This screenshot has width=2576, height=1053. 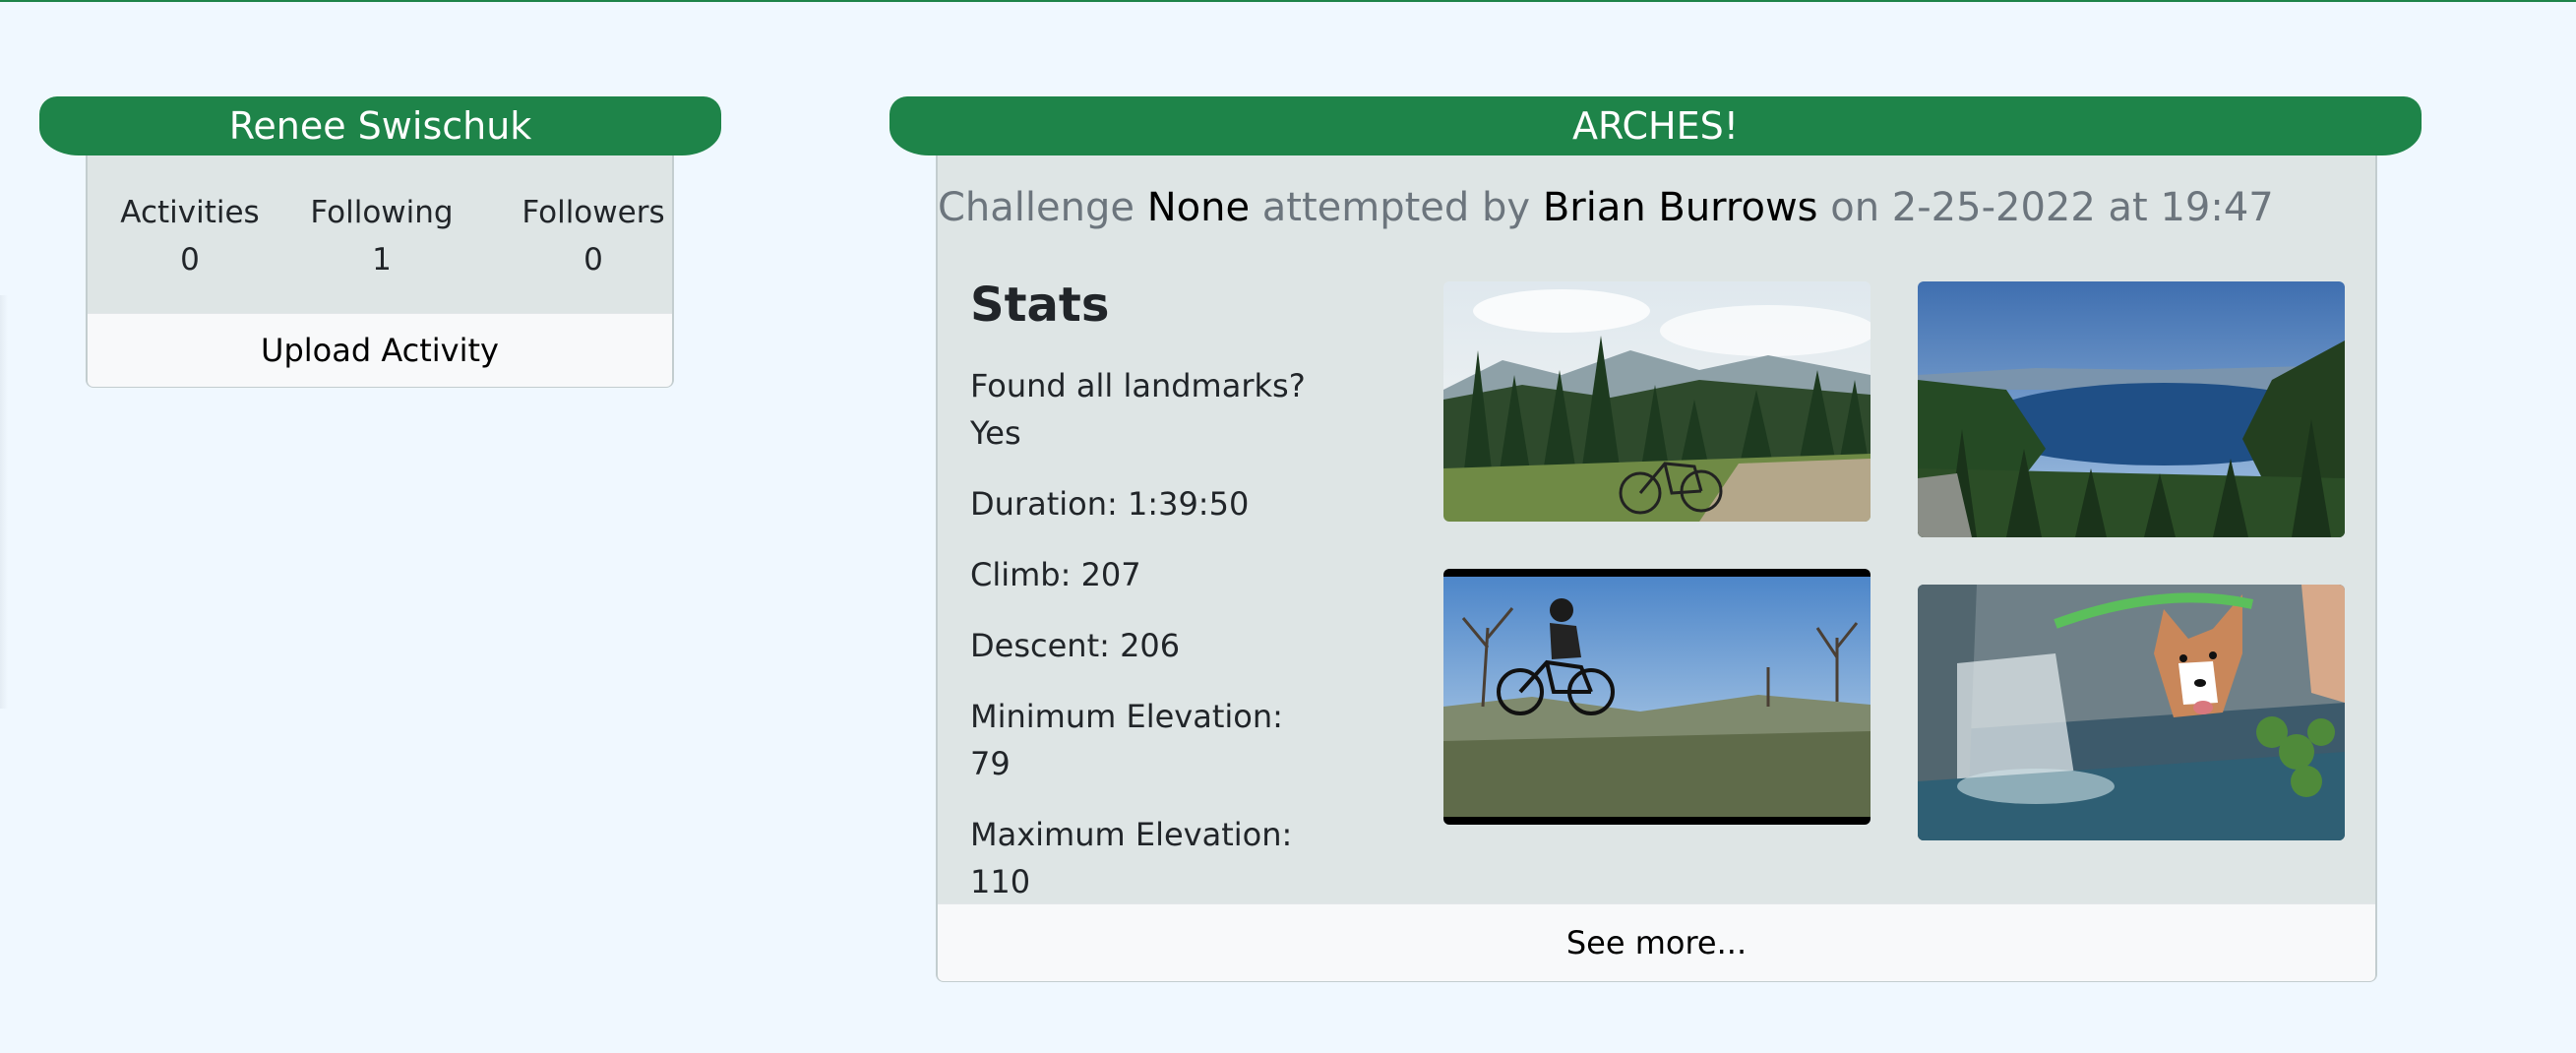 I want to click on activity-time: 19:47, so click(x=2217, y=207).